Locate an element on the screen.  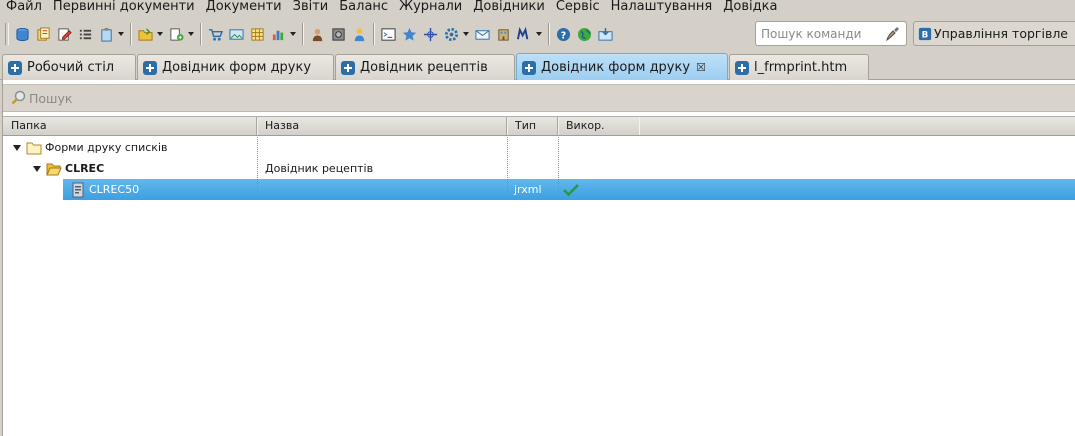
tab-frmprint-htm: l_frmprint.htm is located at coordinates (799, 67).